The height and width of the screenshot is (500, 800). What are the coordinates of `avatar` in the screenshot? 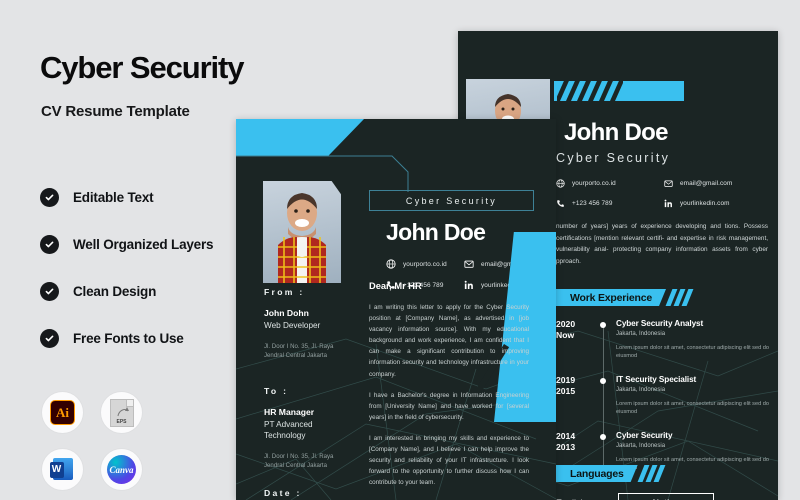 It's located at (302, 232).